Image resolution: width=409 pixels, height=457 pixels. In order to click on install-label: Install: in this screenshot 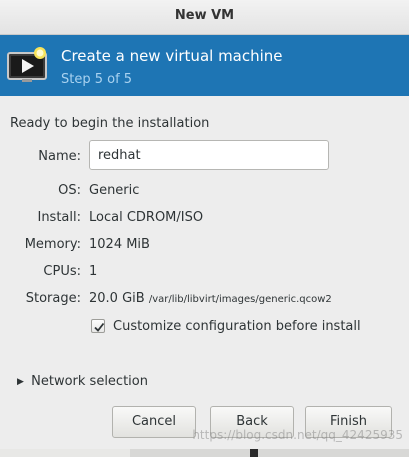, I will do `click(59, 217)`.